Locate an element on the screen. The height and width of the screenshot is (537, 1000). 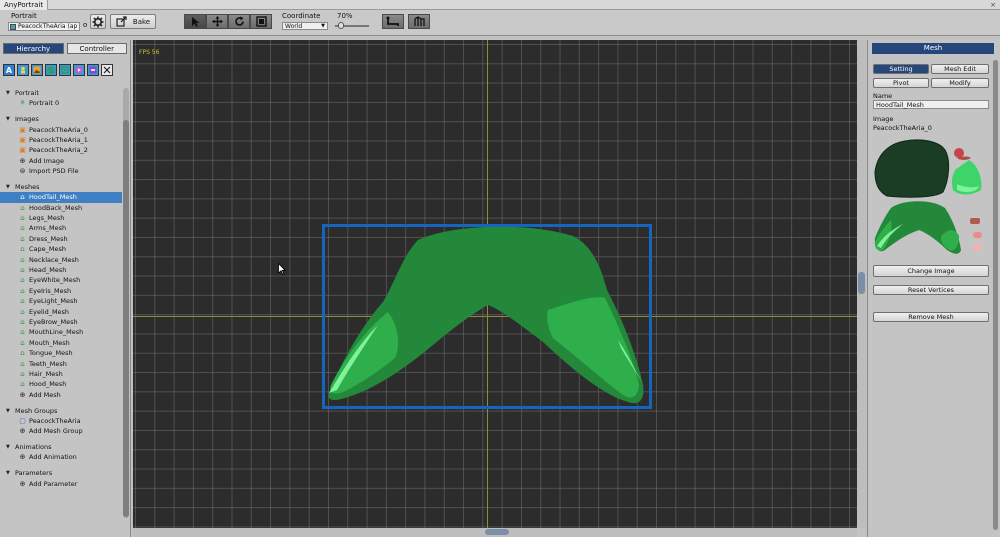
tree-item: ⊕ Add Parameter is located at coordinates (61, 484).